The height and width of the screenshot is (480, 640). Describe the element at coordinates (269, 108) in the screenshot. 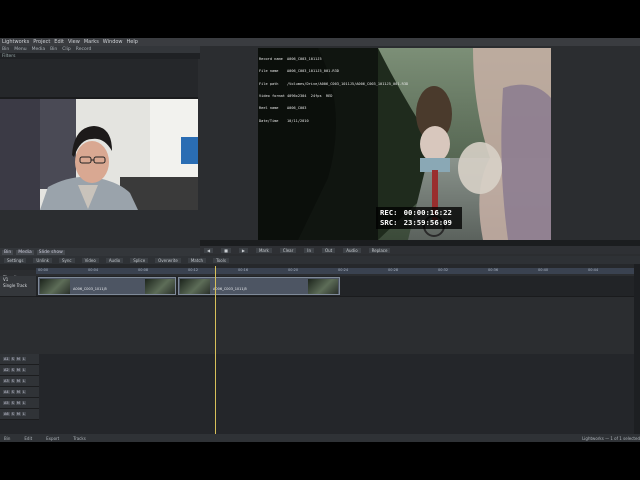

I see `meta-key: Reel name` at that location.